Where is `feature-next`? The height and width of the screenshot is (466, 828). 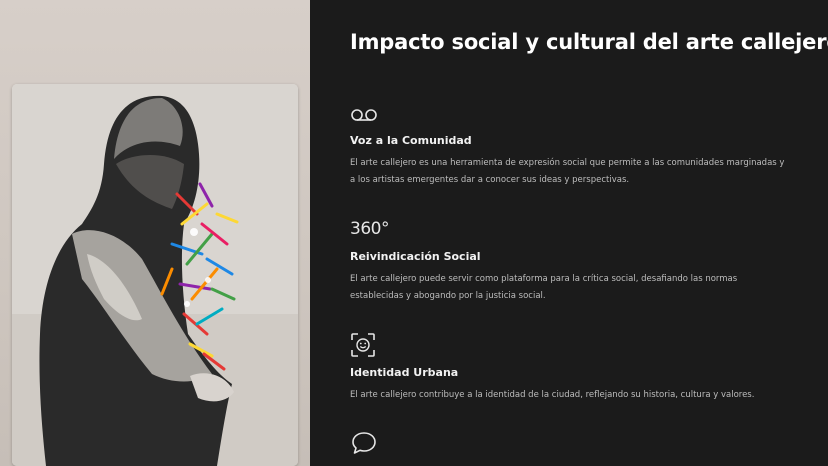 feature-next is located at coordinates (570, 447).